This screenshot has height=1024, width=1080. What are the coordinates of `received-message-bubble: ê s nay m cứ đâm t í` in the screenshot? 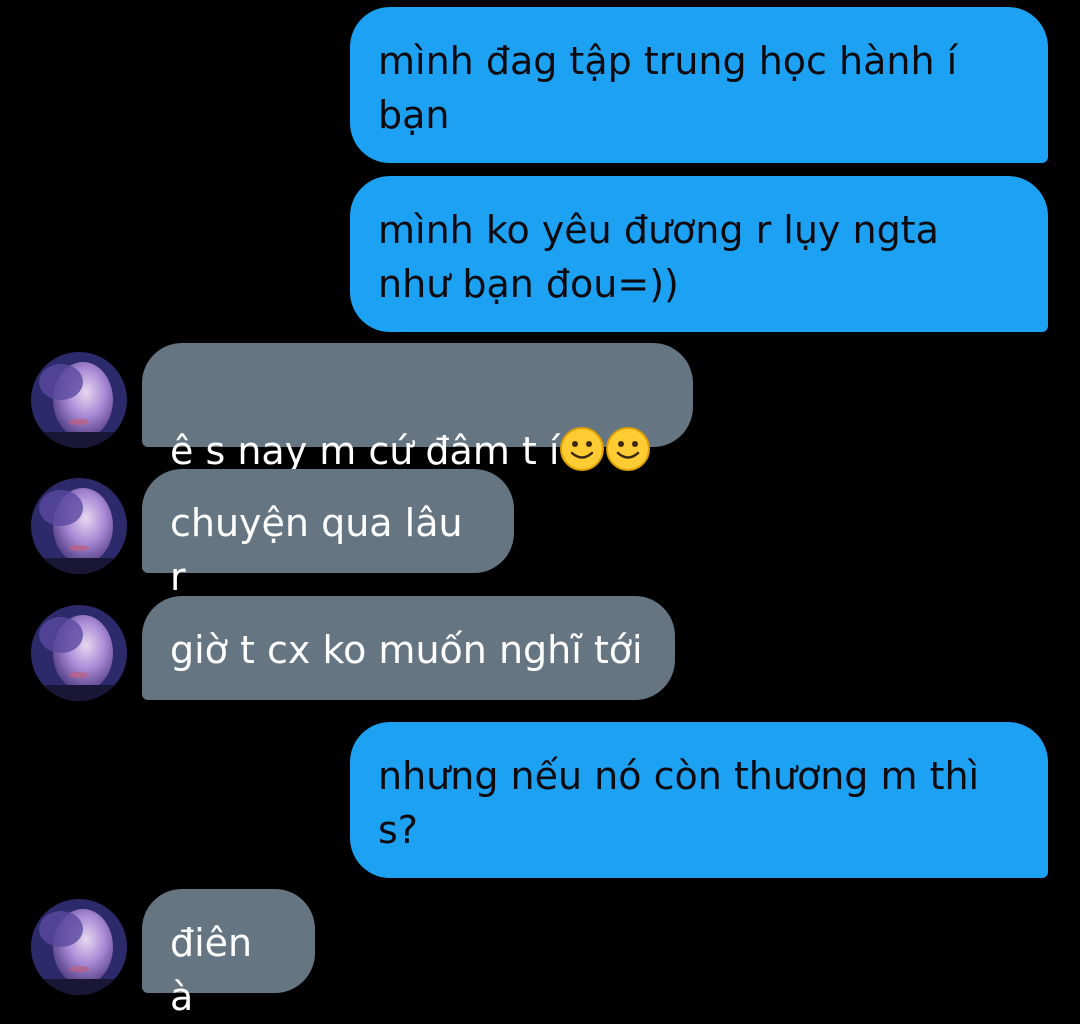 It's located at (417, 408).